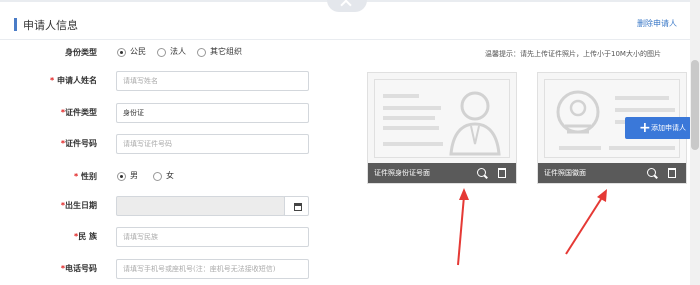 The height and width of the screenshot is (285, 700). I want to click on birth-date-label: *出生日期, so click(48, 206).